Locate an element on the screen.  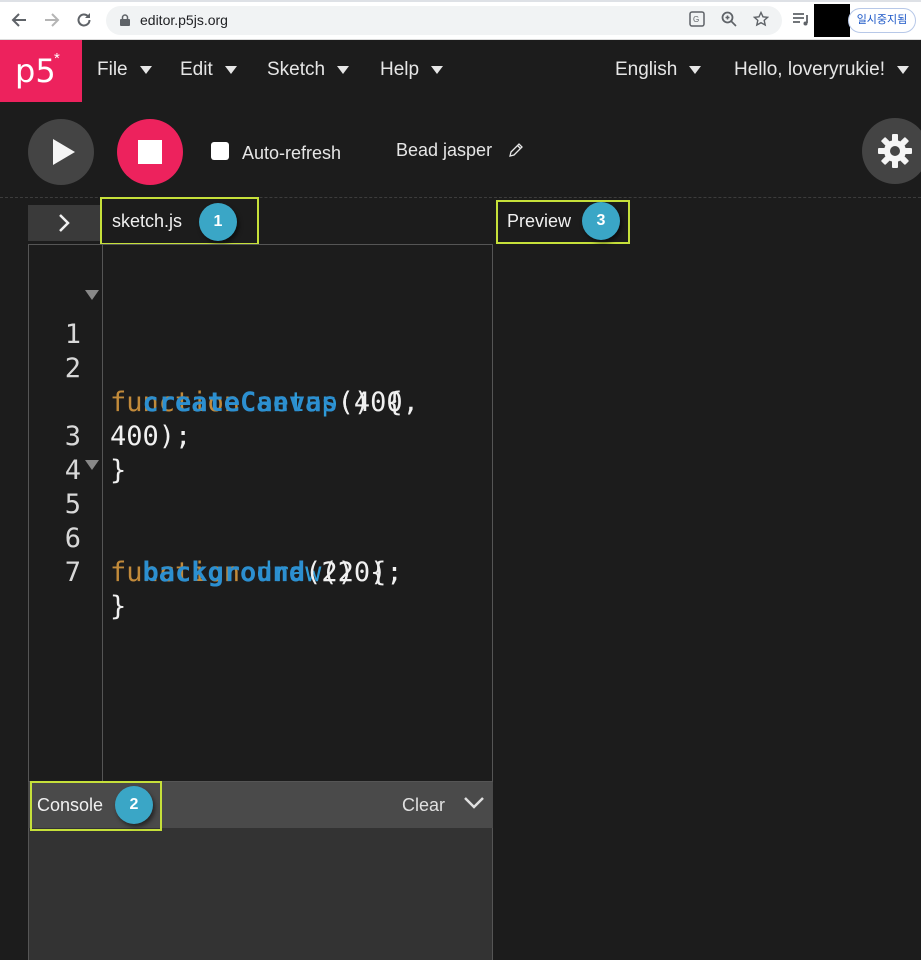
settings-button is located at coordinates (891, 151).